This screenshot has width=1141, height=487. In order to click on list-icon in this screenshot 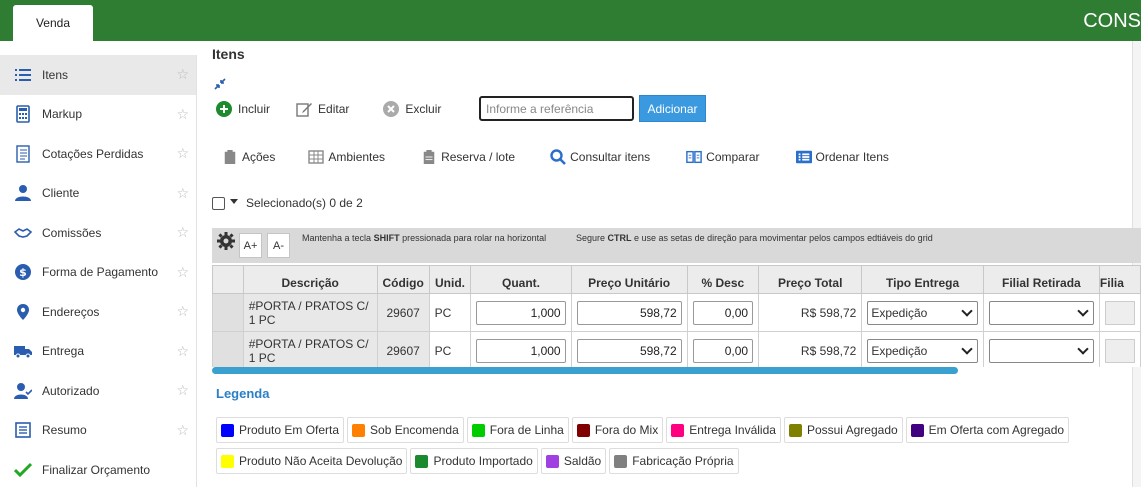, I will do `click(23, 75)`.